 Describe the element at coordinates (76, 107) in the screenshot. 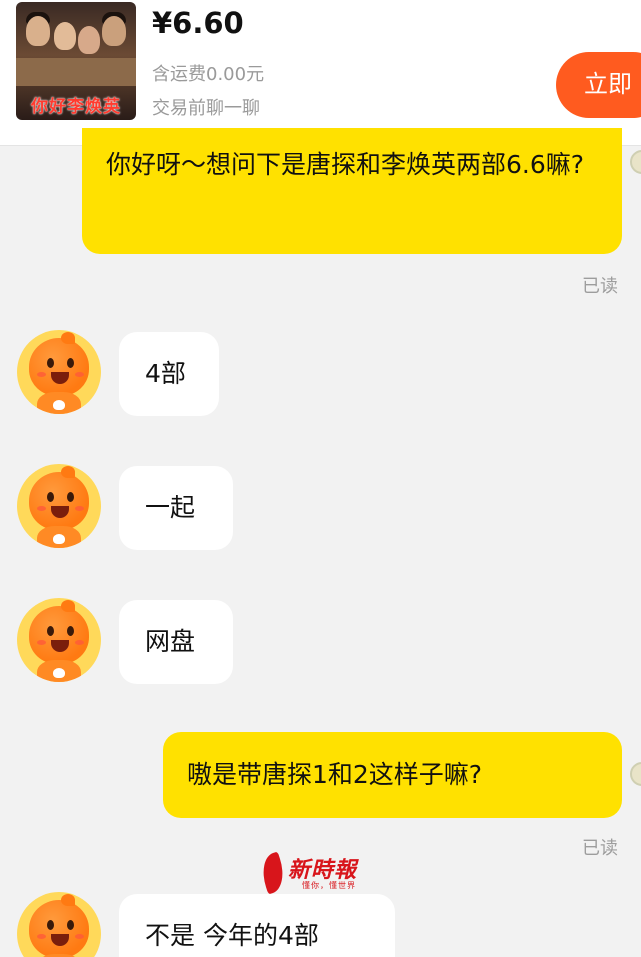

I see `poster-title: 你好李焕英` at that location.